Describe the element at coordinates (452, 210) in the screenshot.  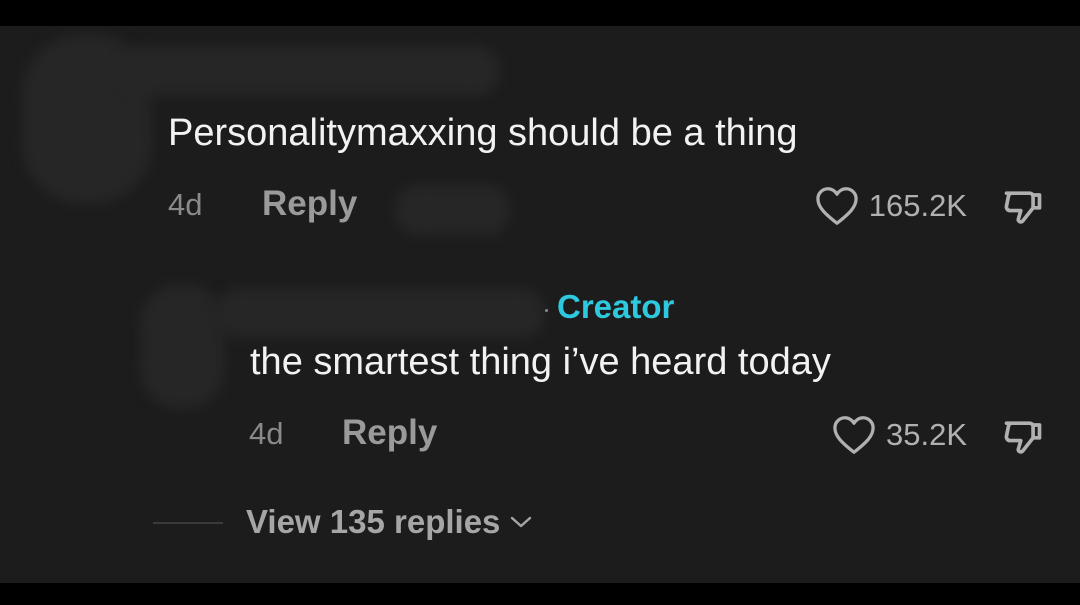
I see `meta-redacted` at that location.